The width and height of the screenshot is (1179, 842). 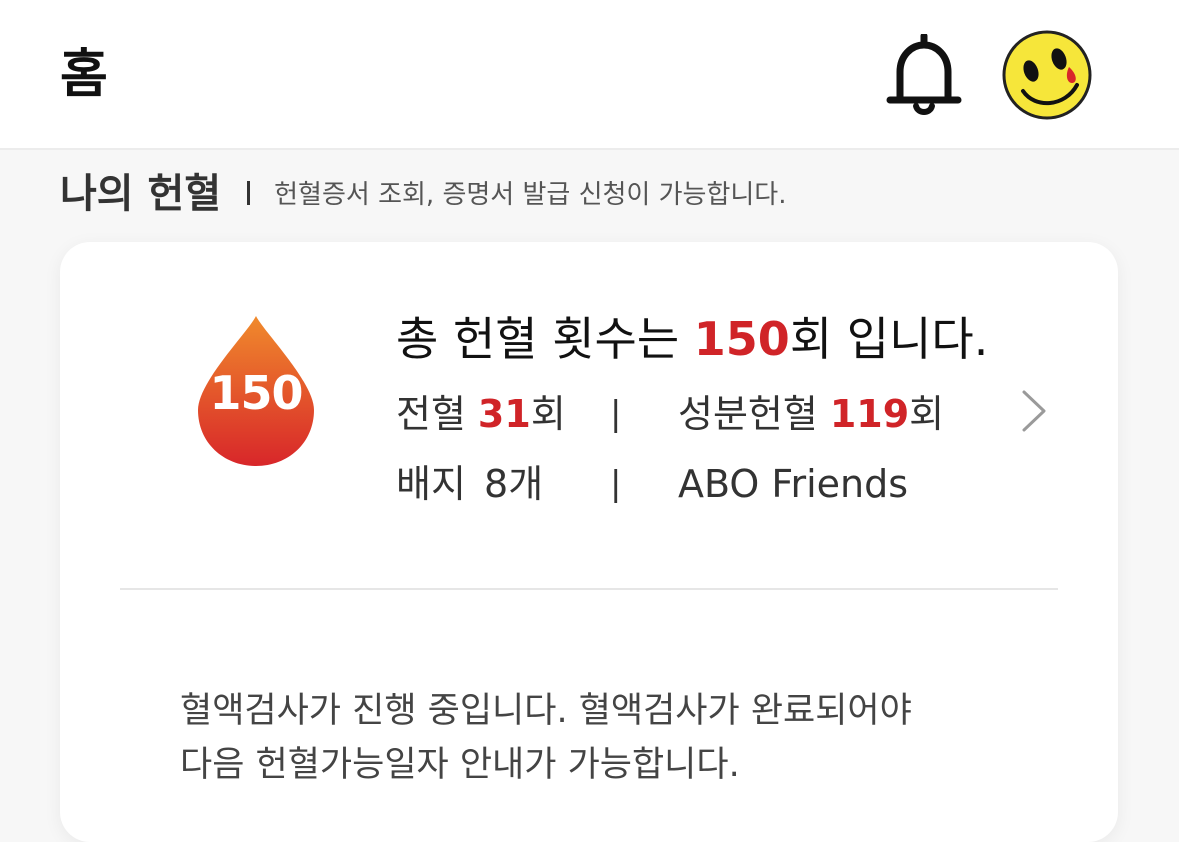 What do you see at coordinates (589, 589) in the screenshot?
I see `card-divider` at bounding box center [589, 589].